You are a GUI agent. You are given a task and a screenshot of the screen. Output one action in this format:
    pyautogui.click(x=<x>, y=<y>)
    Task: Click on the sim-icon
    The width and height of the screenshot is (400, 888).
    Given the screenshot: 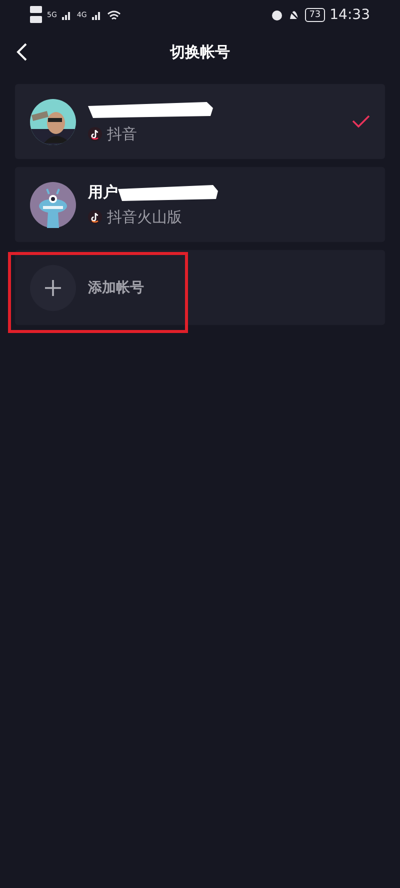 What is the action you would take?
    pyautogui.click(x=36, y=15)
    